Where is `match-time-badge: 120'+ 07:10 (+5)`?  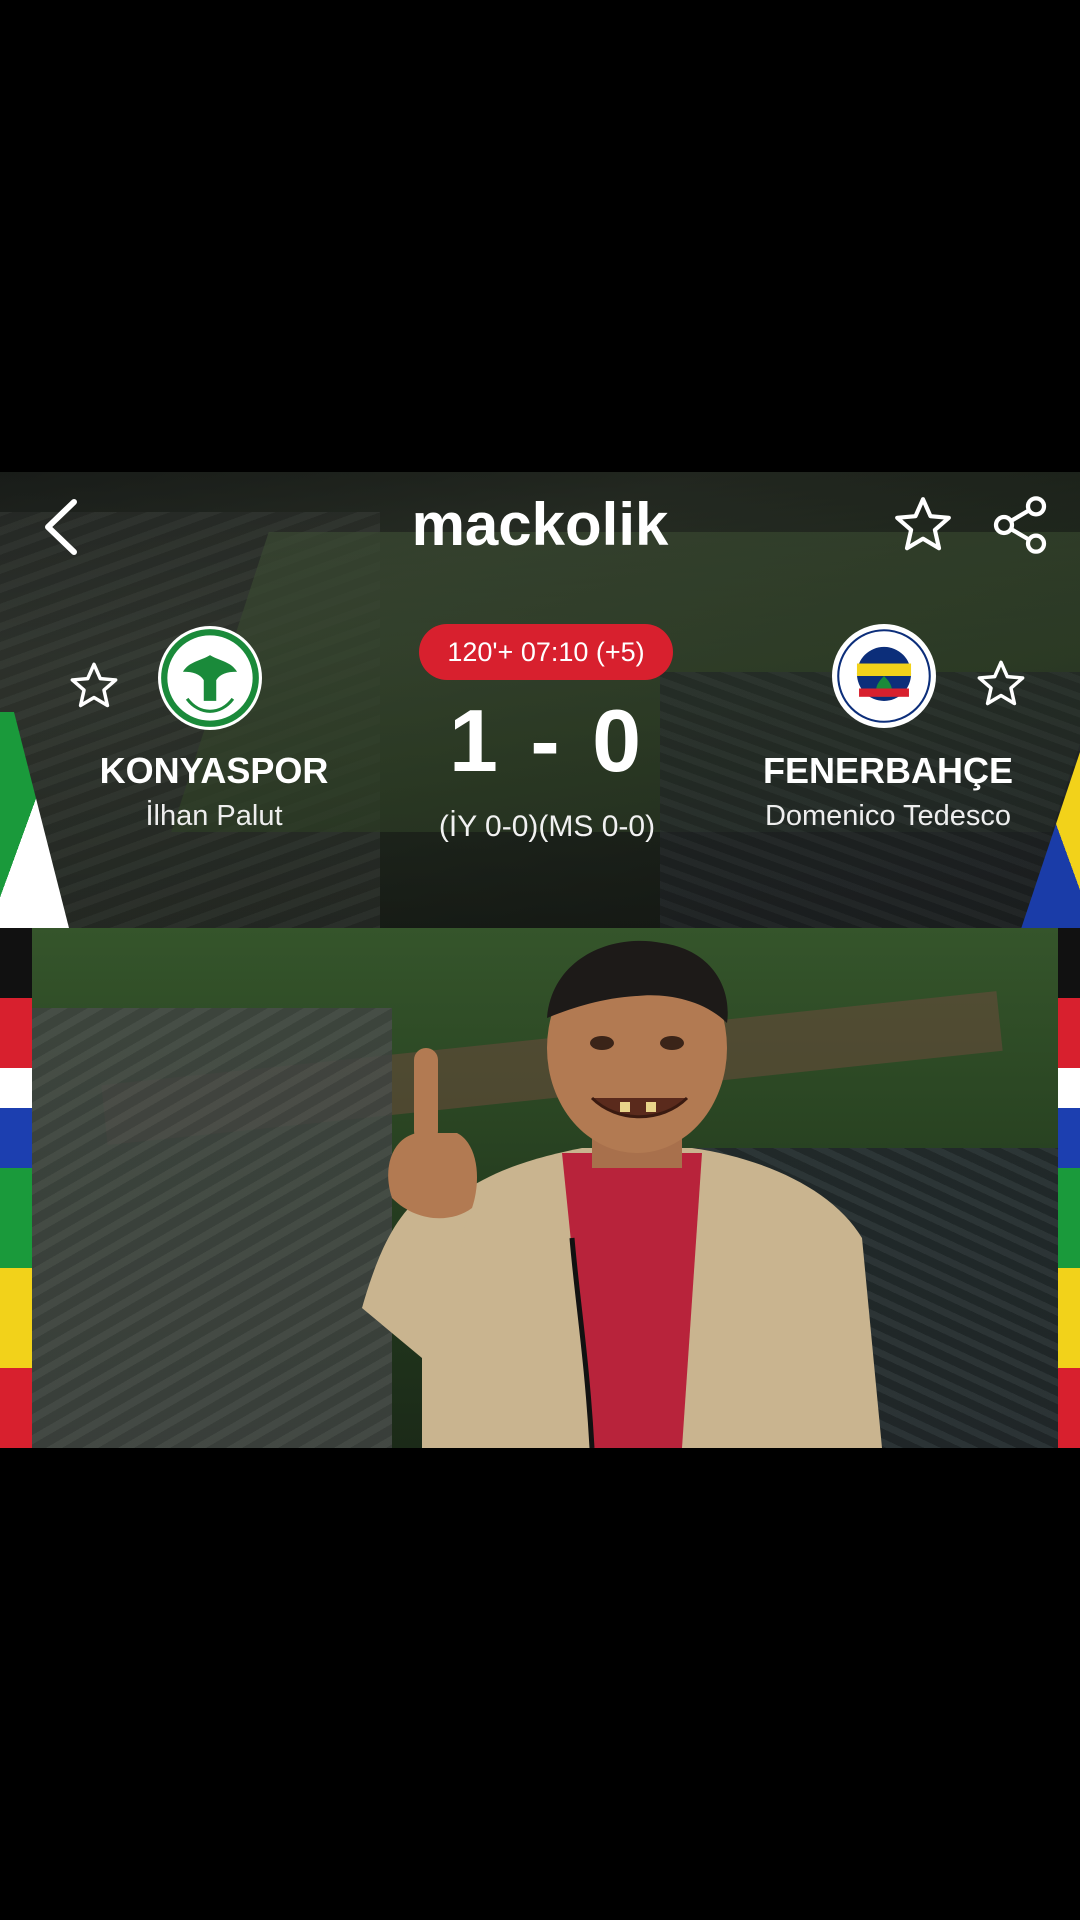 match-time-badge: 120'+ 07:10 (+5) is located at coordinates (546, 652).